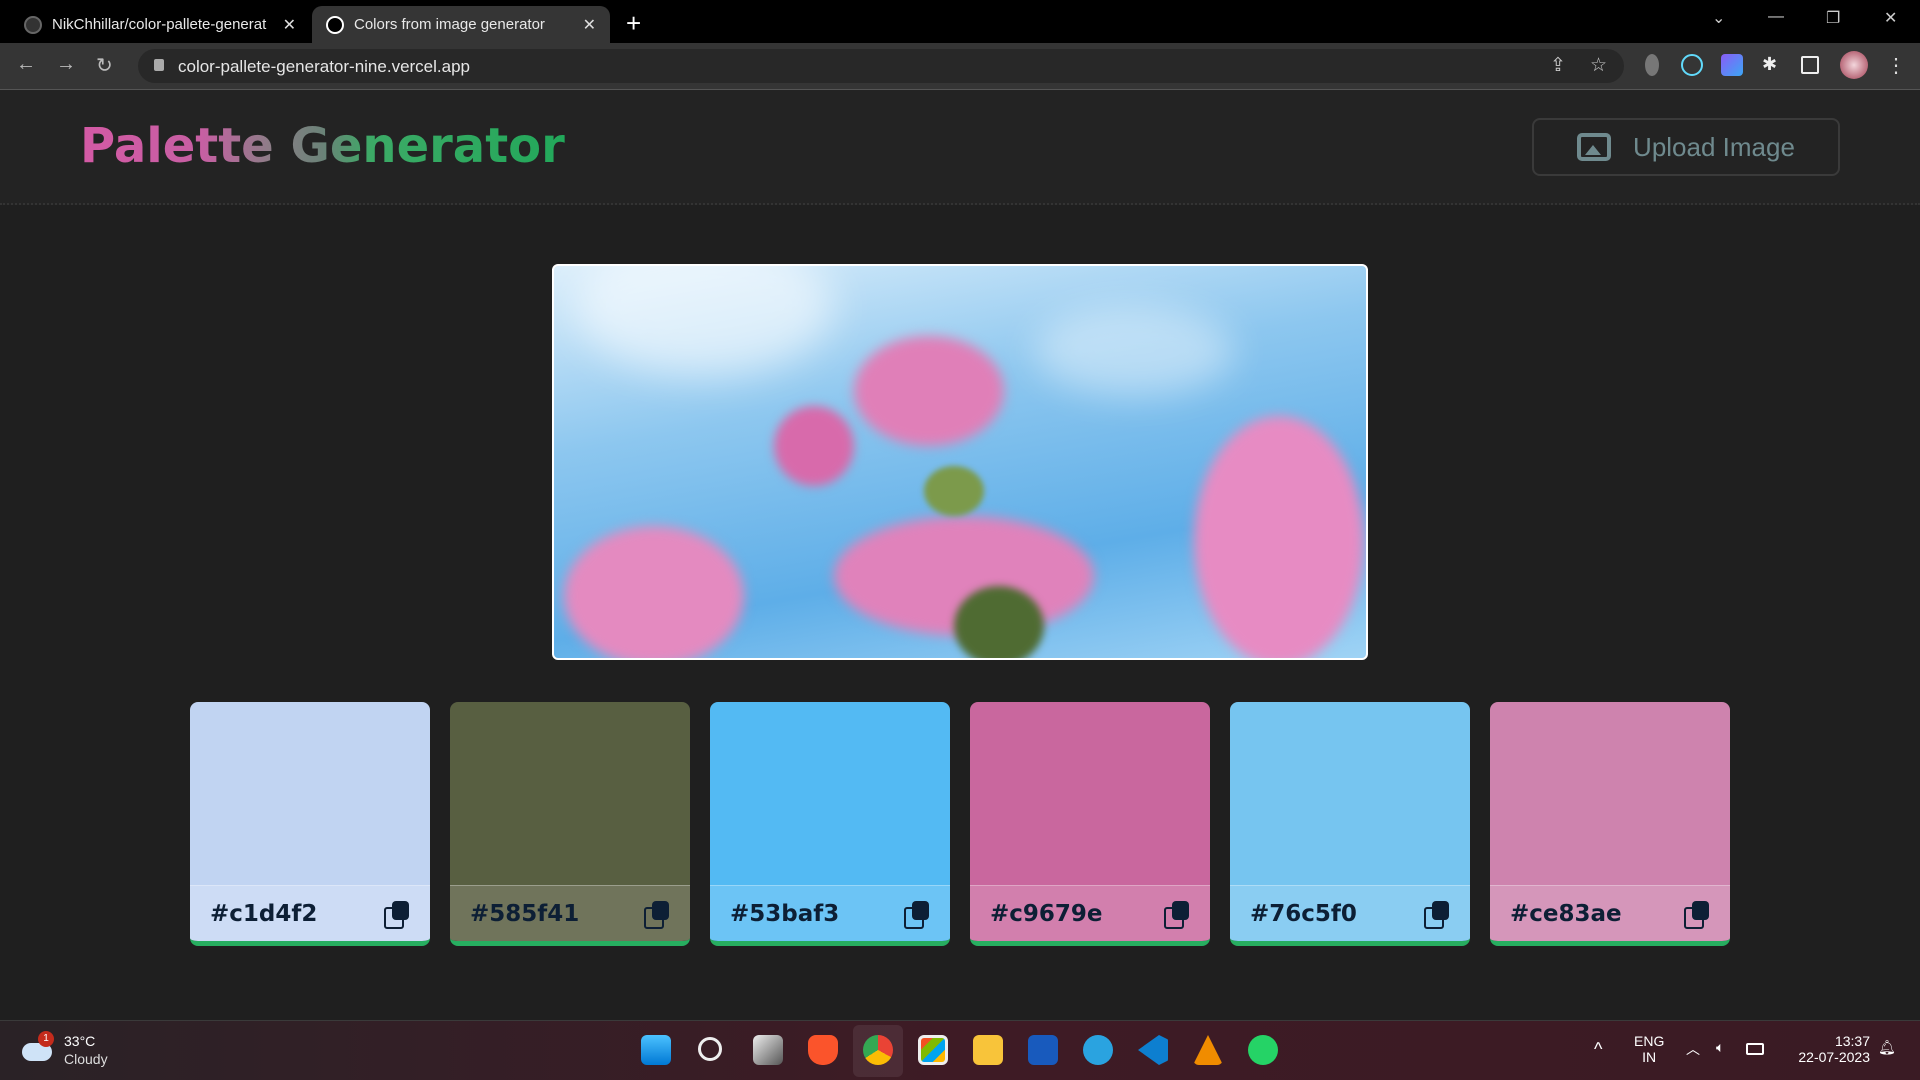 The width and height of the screenshot is (1920, 1080). Describe the element at coordinates (1692, 65) in the screenshot. I see `react-devtools-icon` at that location.